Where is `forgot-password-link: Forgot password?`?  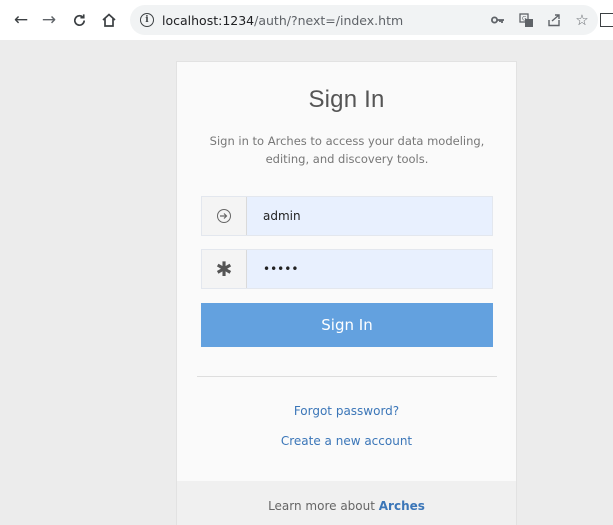
forgot-password-link: Forgot password? is located at coordinates (346, 411).